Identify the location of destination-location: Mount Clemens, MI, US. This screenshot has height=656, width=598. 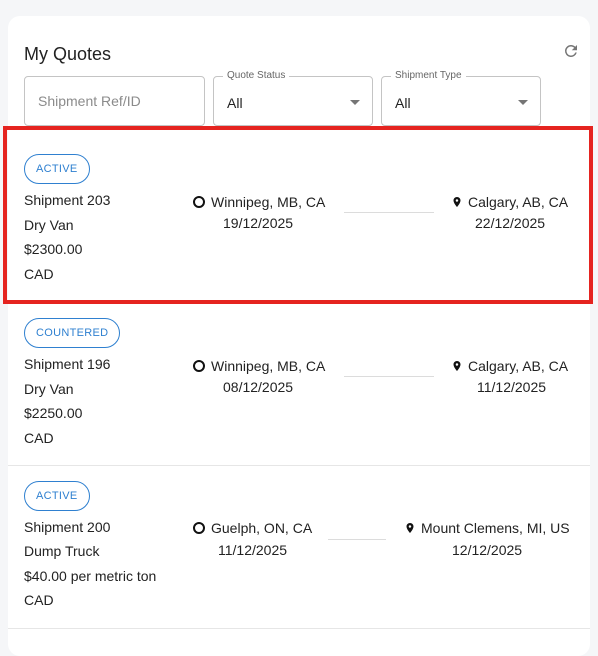
(487, 528).